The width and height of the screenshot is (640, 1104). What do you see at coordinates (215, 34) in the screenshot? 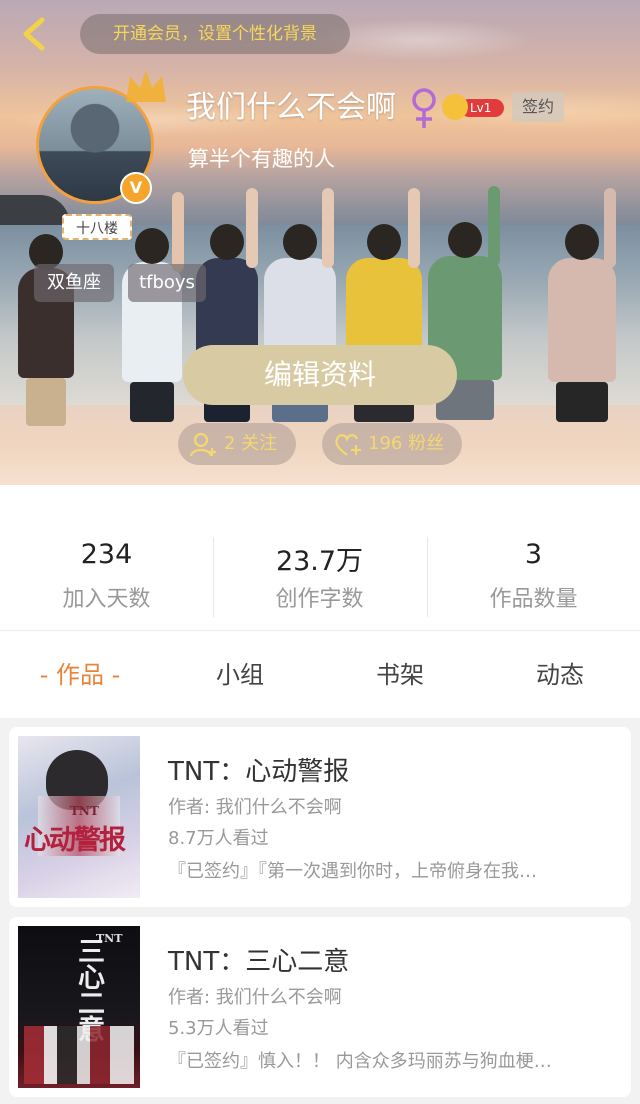
I see `vip-promo-button: 开通会员，设置个性化背景` at bounding box center [215, 34].